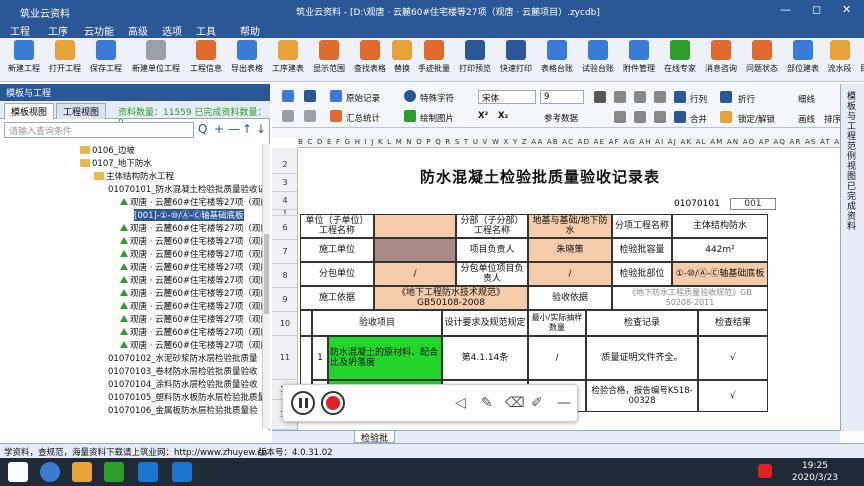 The image size is (864, 486). Describe the element at coordinates (410, 116) in the screenshot. I see `image-icon` at that location.